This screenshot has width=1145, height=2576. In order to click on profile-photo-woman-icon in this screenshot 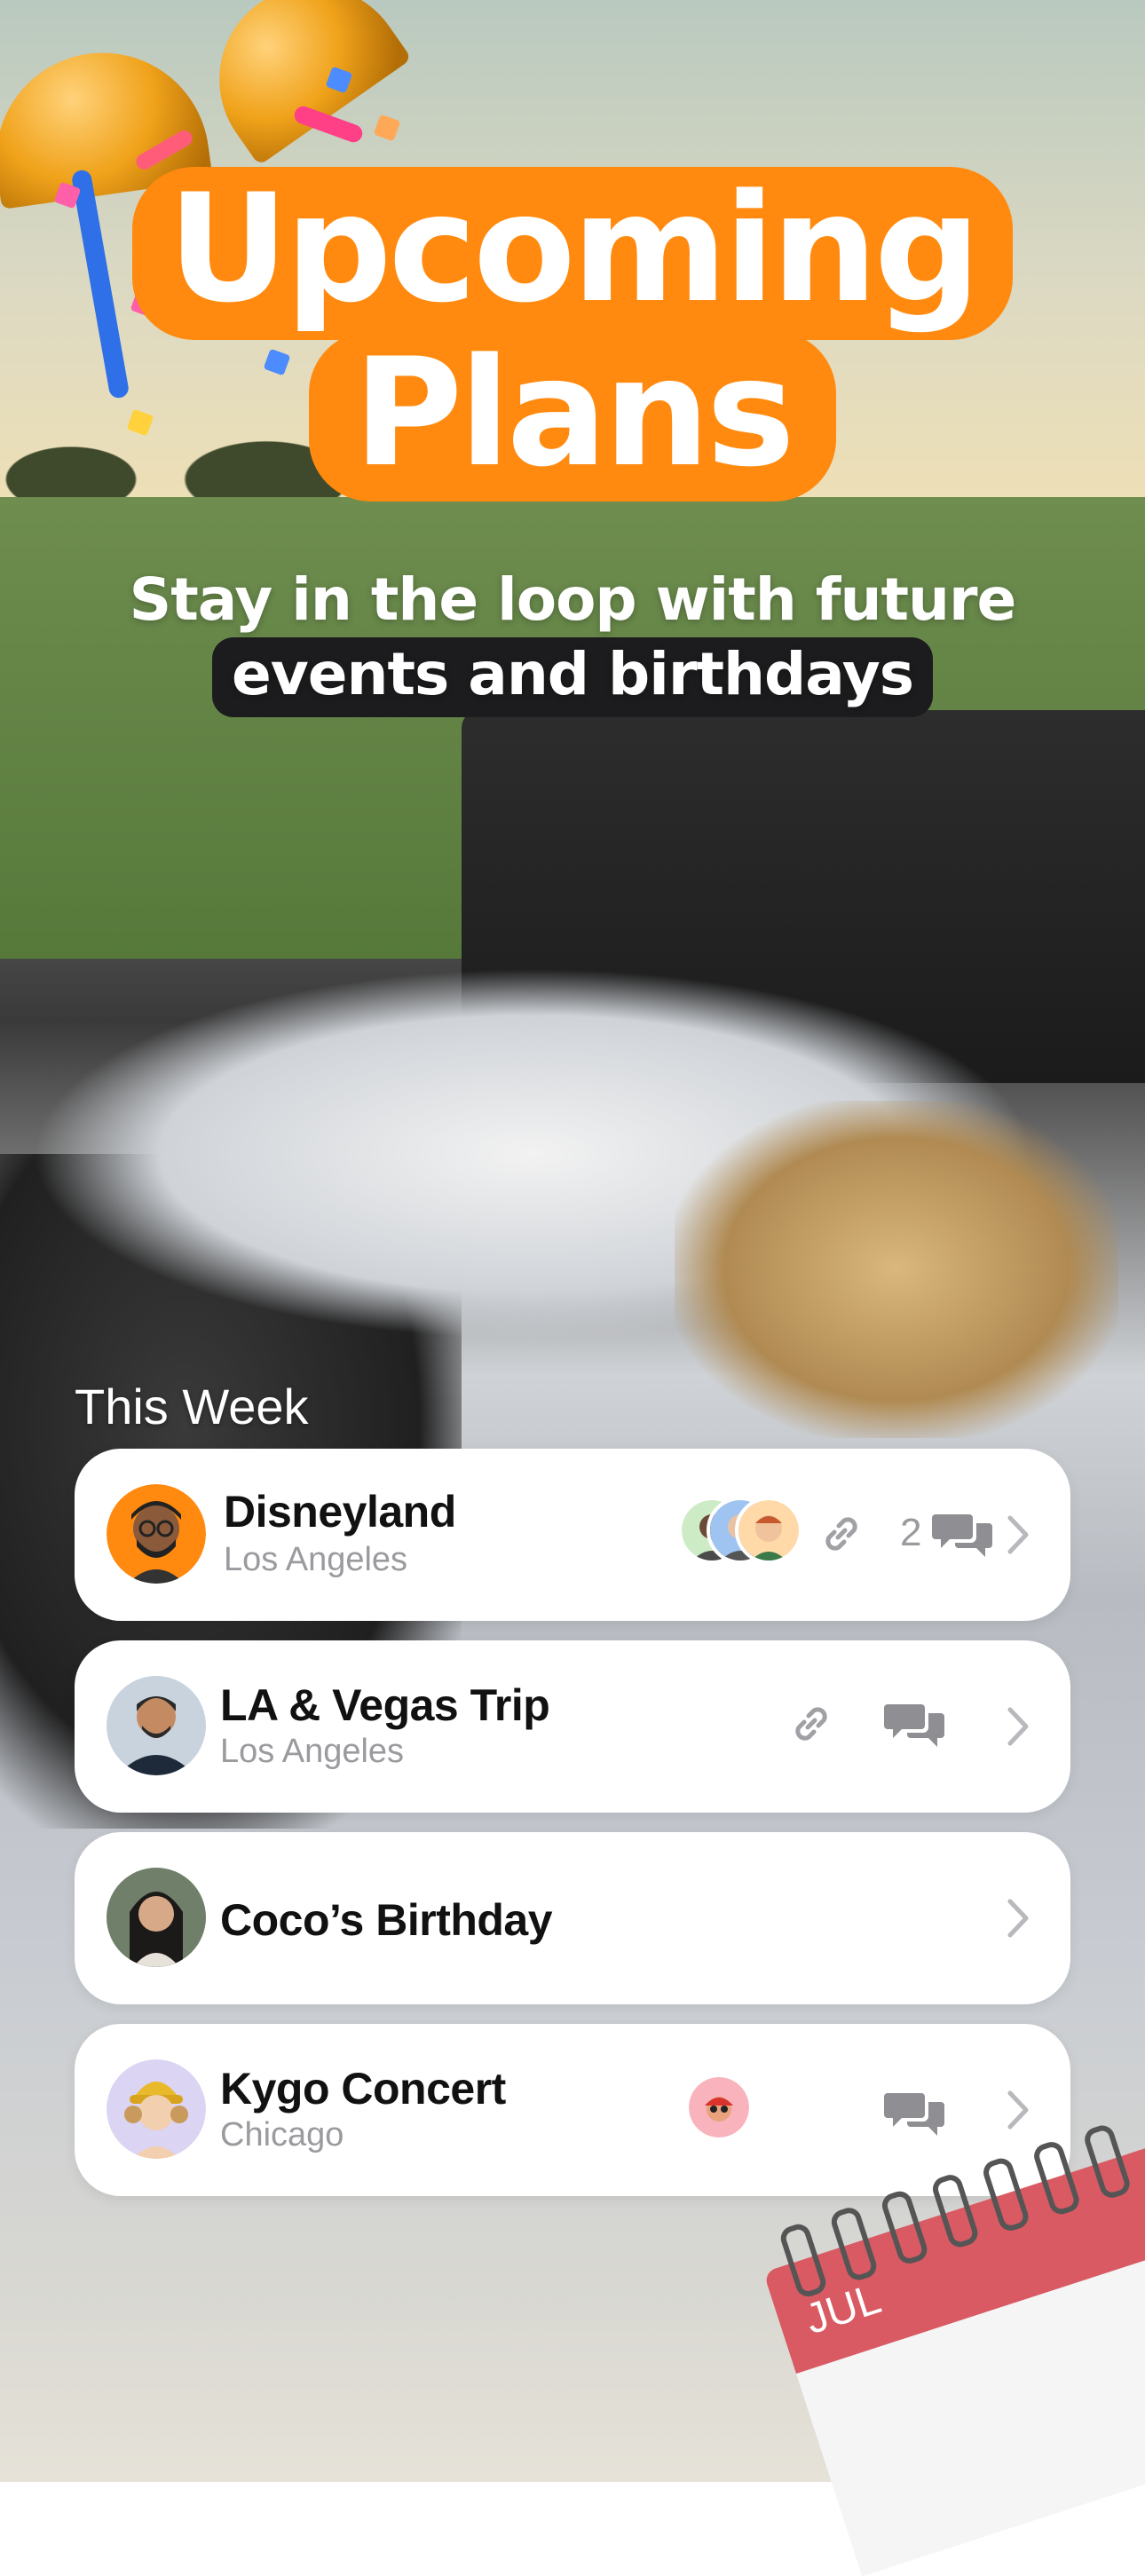, I will do `click(156, 1917)`.